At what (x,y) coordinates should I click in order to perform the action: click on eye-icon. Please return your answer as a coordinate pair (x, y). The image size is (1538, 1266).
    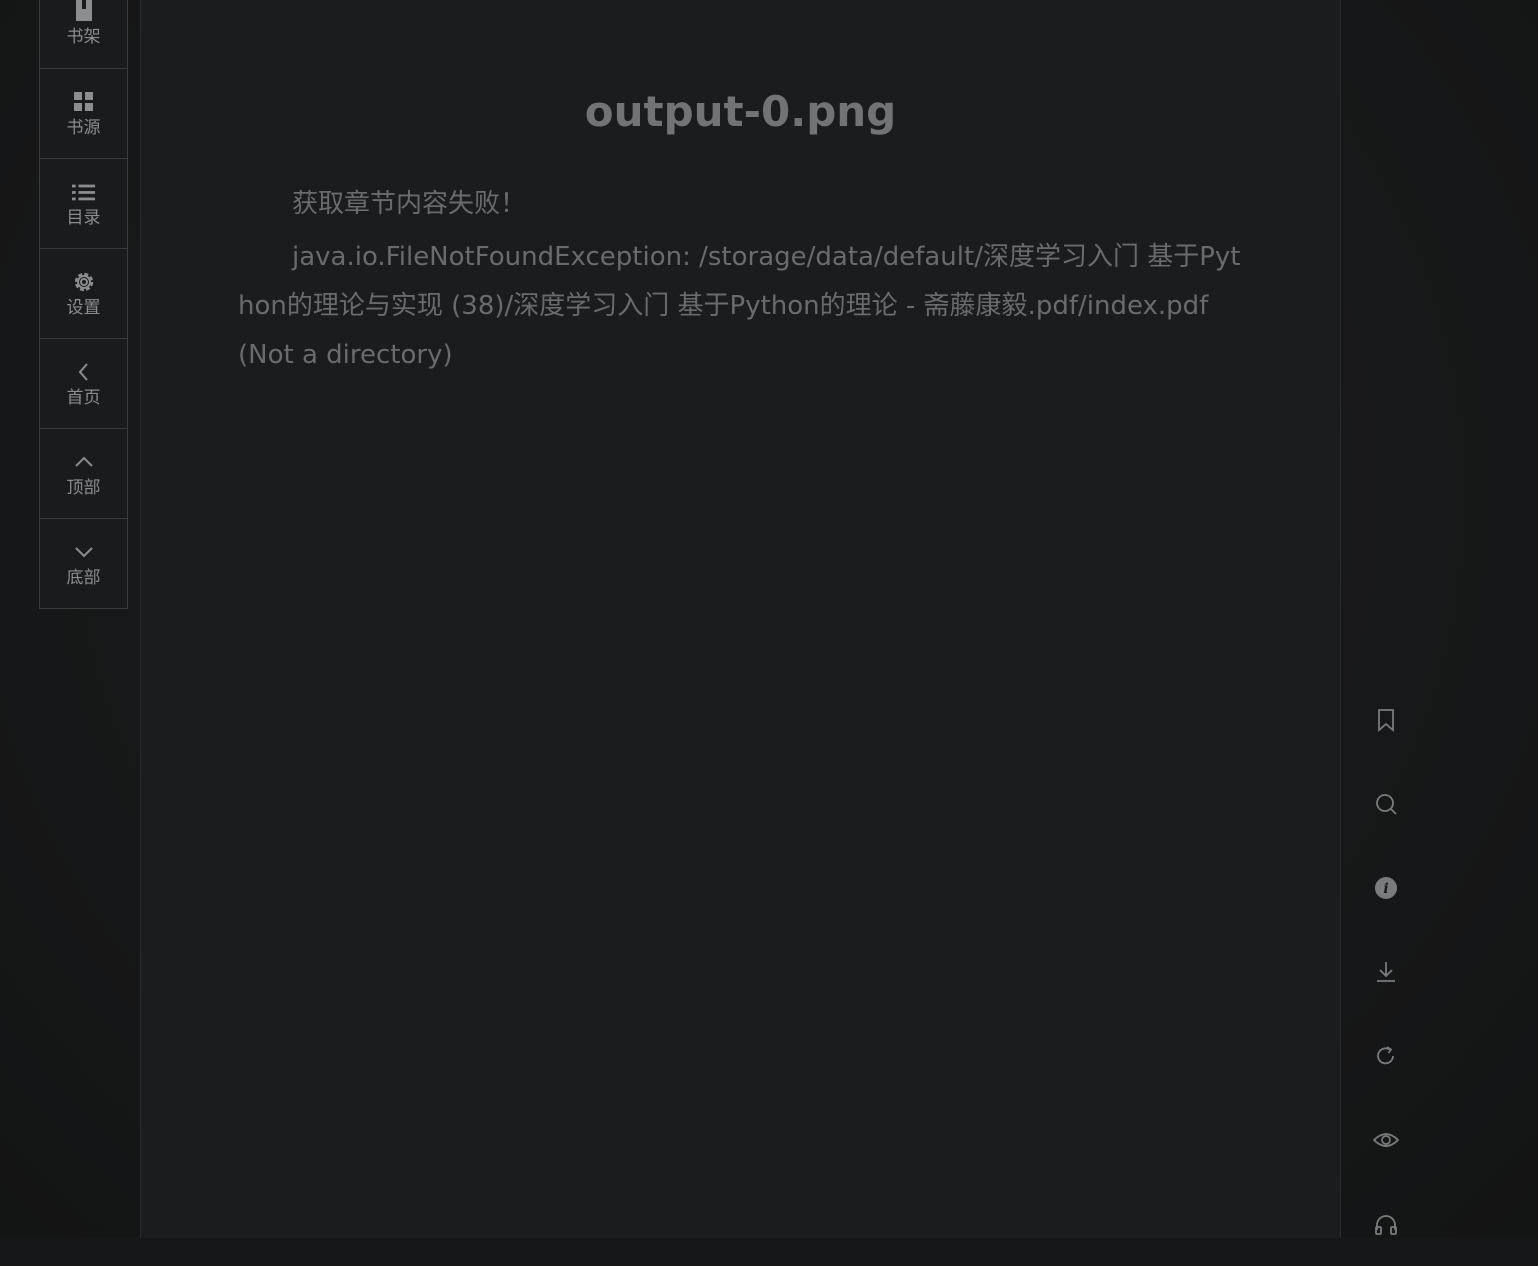
    Looking at the image, I should click on (1386, 1140).